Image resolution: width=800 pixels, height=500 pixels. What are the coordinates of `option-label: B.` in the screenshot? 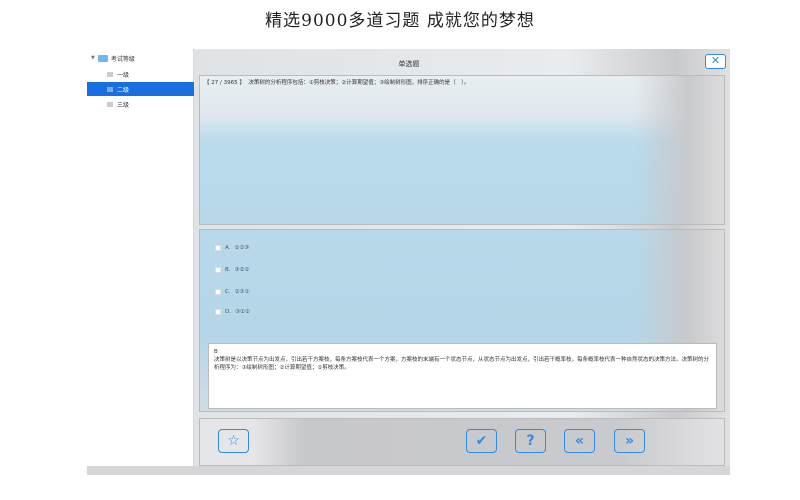 It's located at (228, 270).